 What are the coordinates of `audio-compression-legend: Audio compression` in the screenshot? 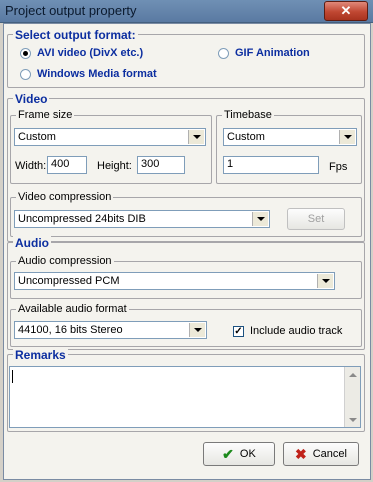 It's located at (65, 261).